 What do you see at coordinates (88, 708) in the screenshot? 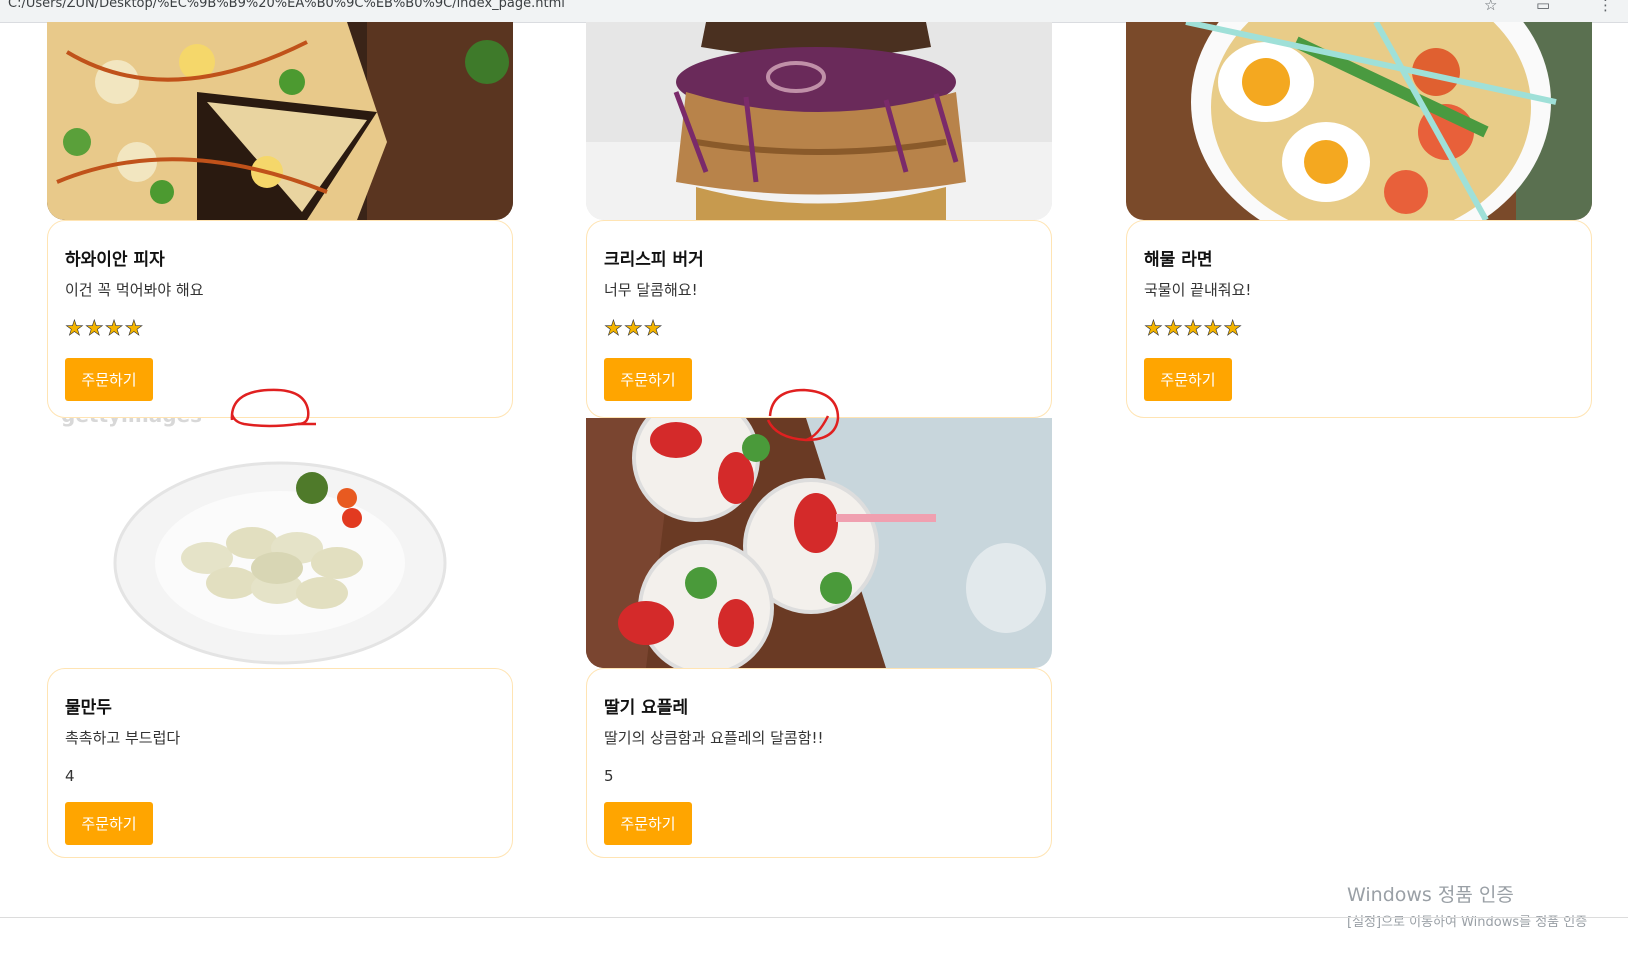
I see `card-title: 물만두` at bounding box center [88, 708].